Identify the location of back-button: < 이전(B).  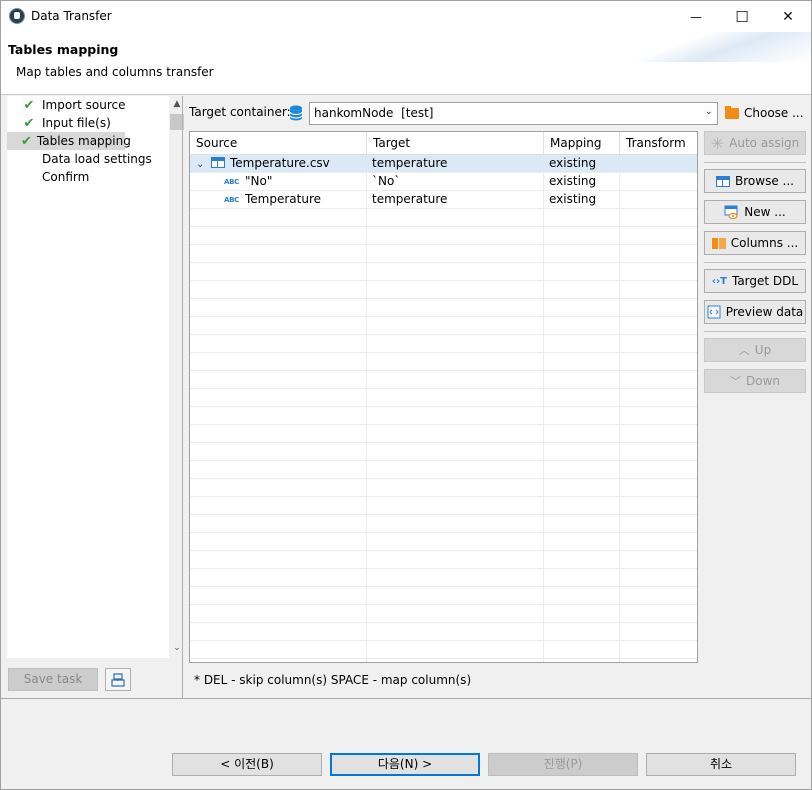
(247, 764).